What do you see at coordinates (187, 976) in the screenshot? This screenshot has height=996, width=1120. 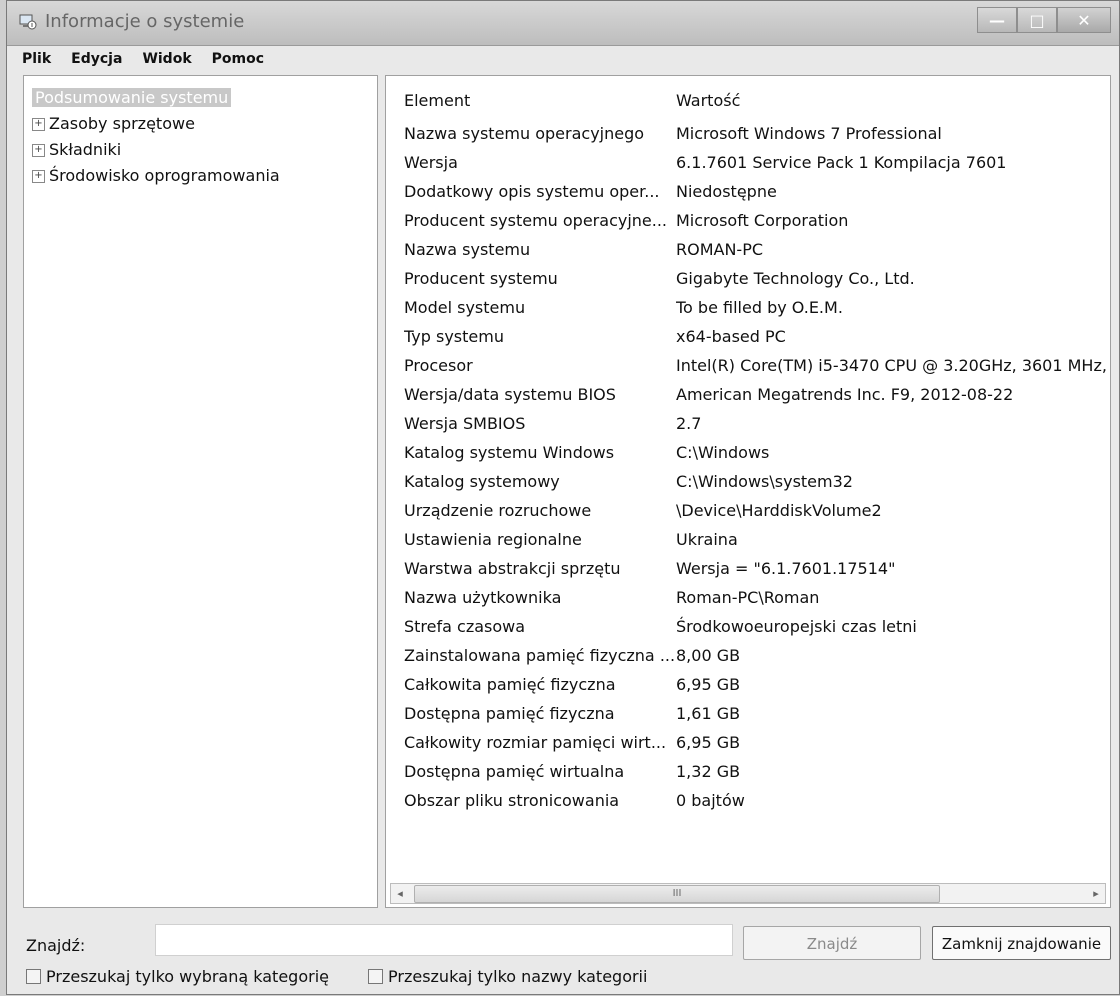 I see `checkbox-label: Przeszukaj tylko wybraną kategorię` at bounding box center [187, 976].